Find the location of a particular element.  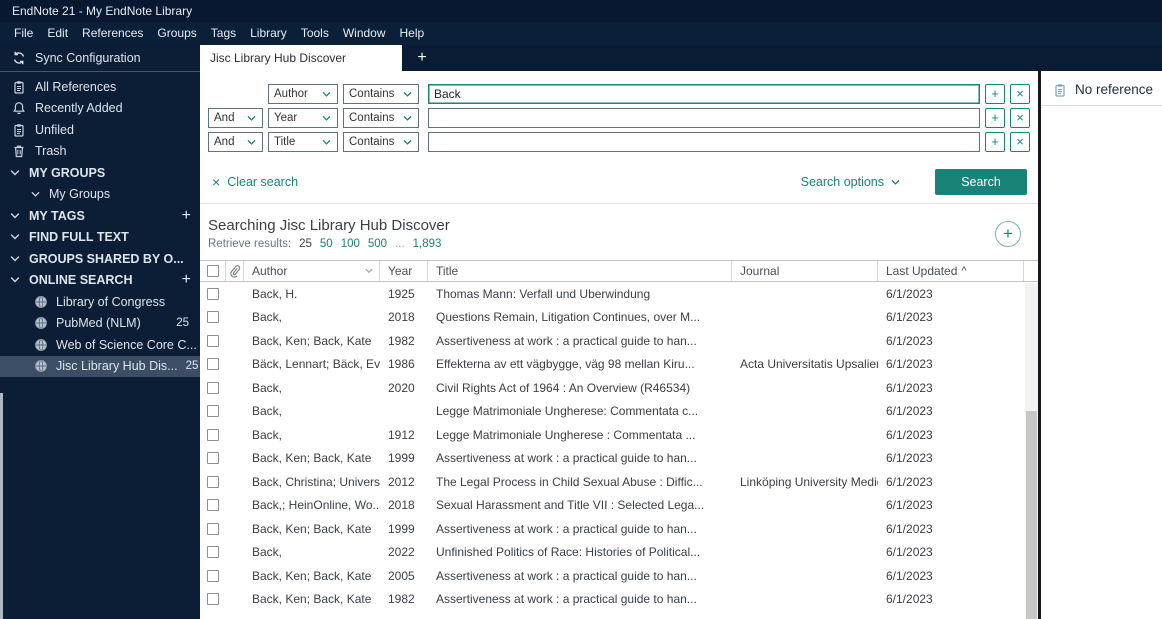

menu-groups: Groups is located at coordinates (176, 33).